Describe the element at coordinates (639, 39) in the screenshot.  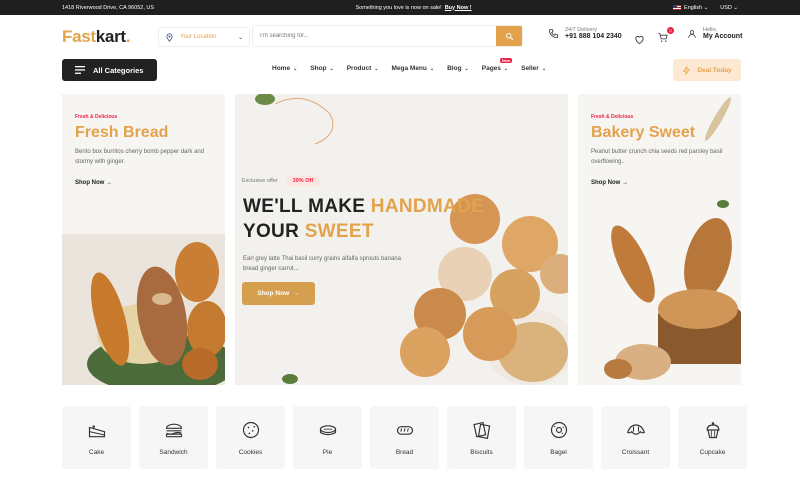
I see `heart-icon` at that location.